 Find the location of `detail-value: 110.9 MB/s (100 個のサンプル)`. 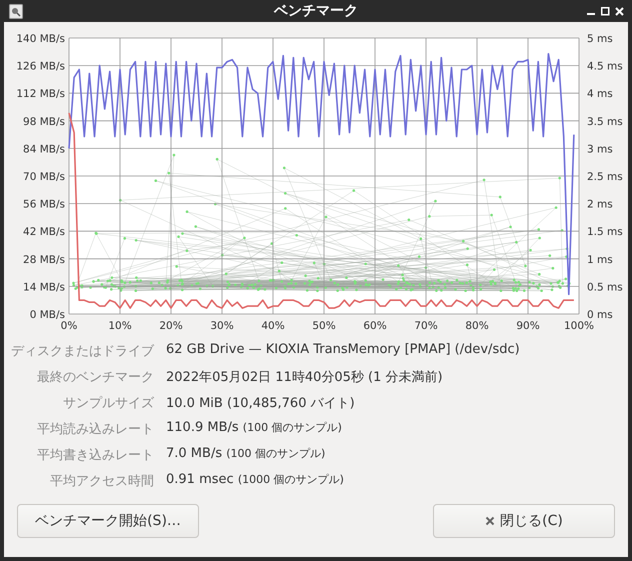

detail-value: 110.9 MB/s (100 個のサンプル) is located at coordinates (254, 428).